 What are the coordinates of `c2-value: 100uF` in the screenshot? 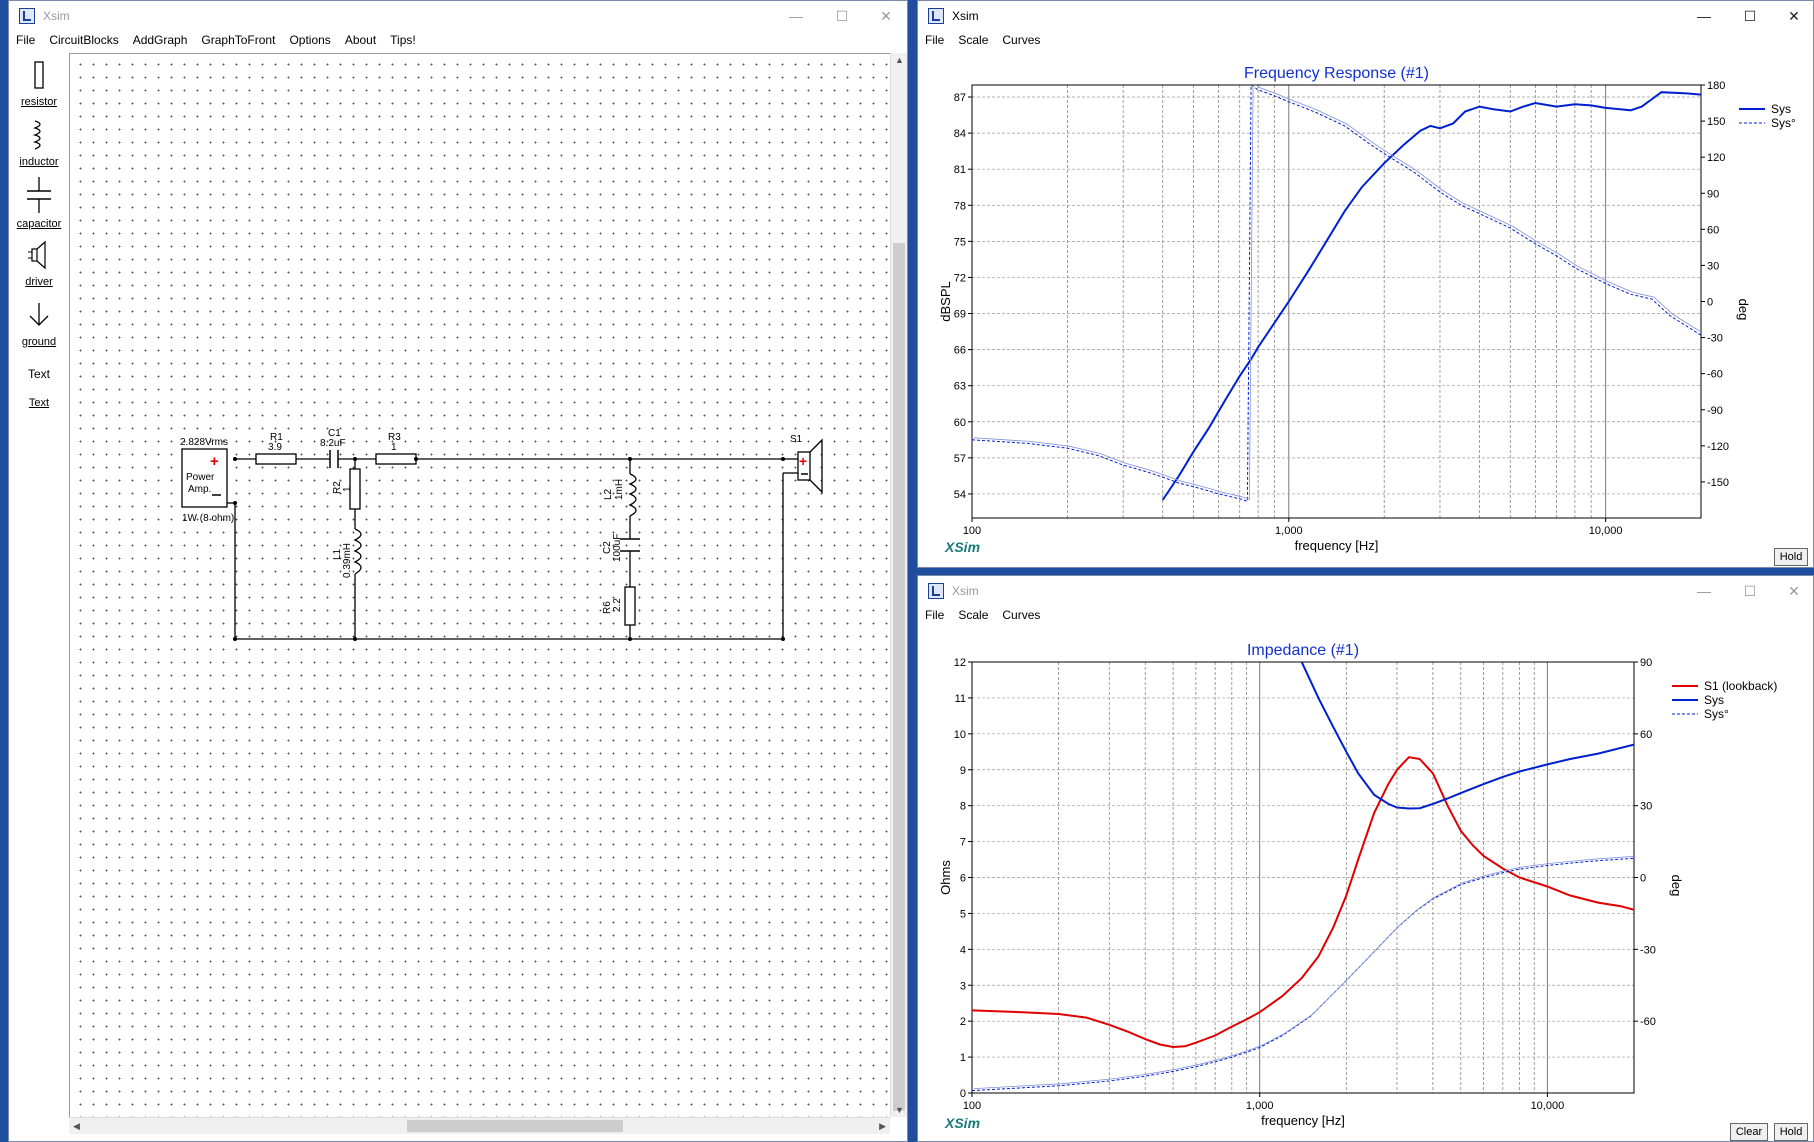 It's located at (617, 548).